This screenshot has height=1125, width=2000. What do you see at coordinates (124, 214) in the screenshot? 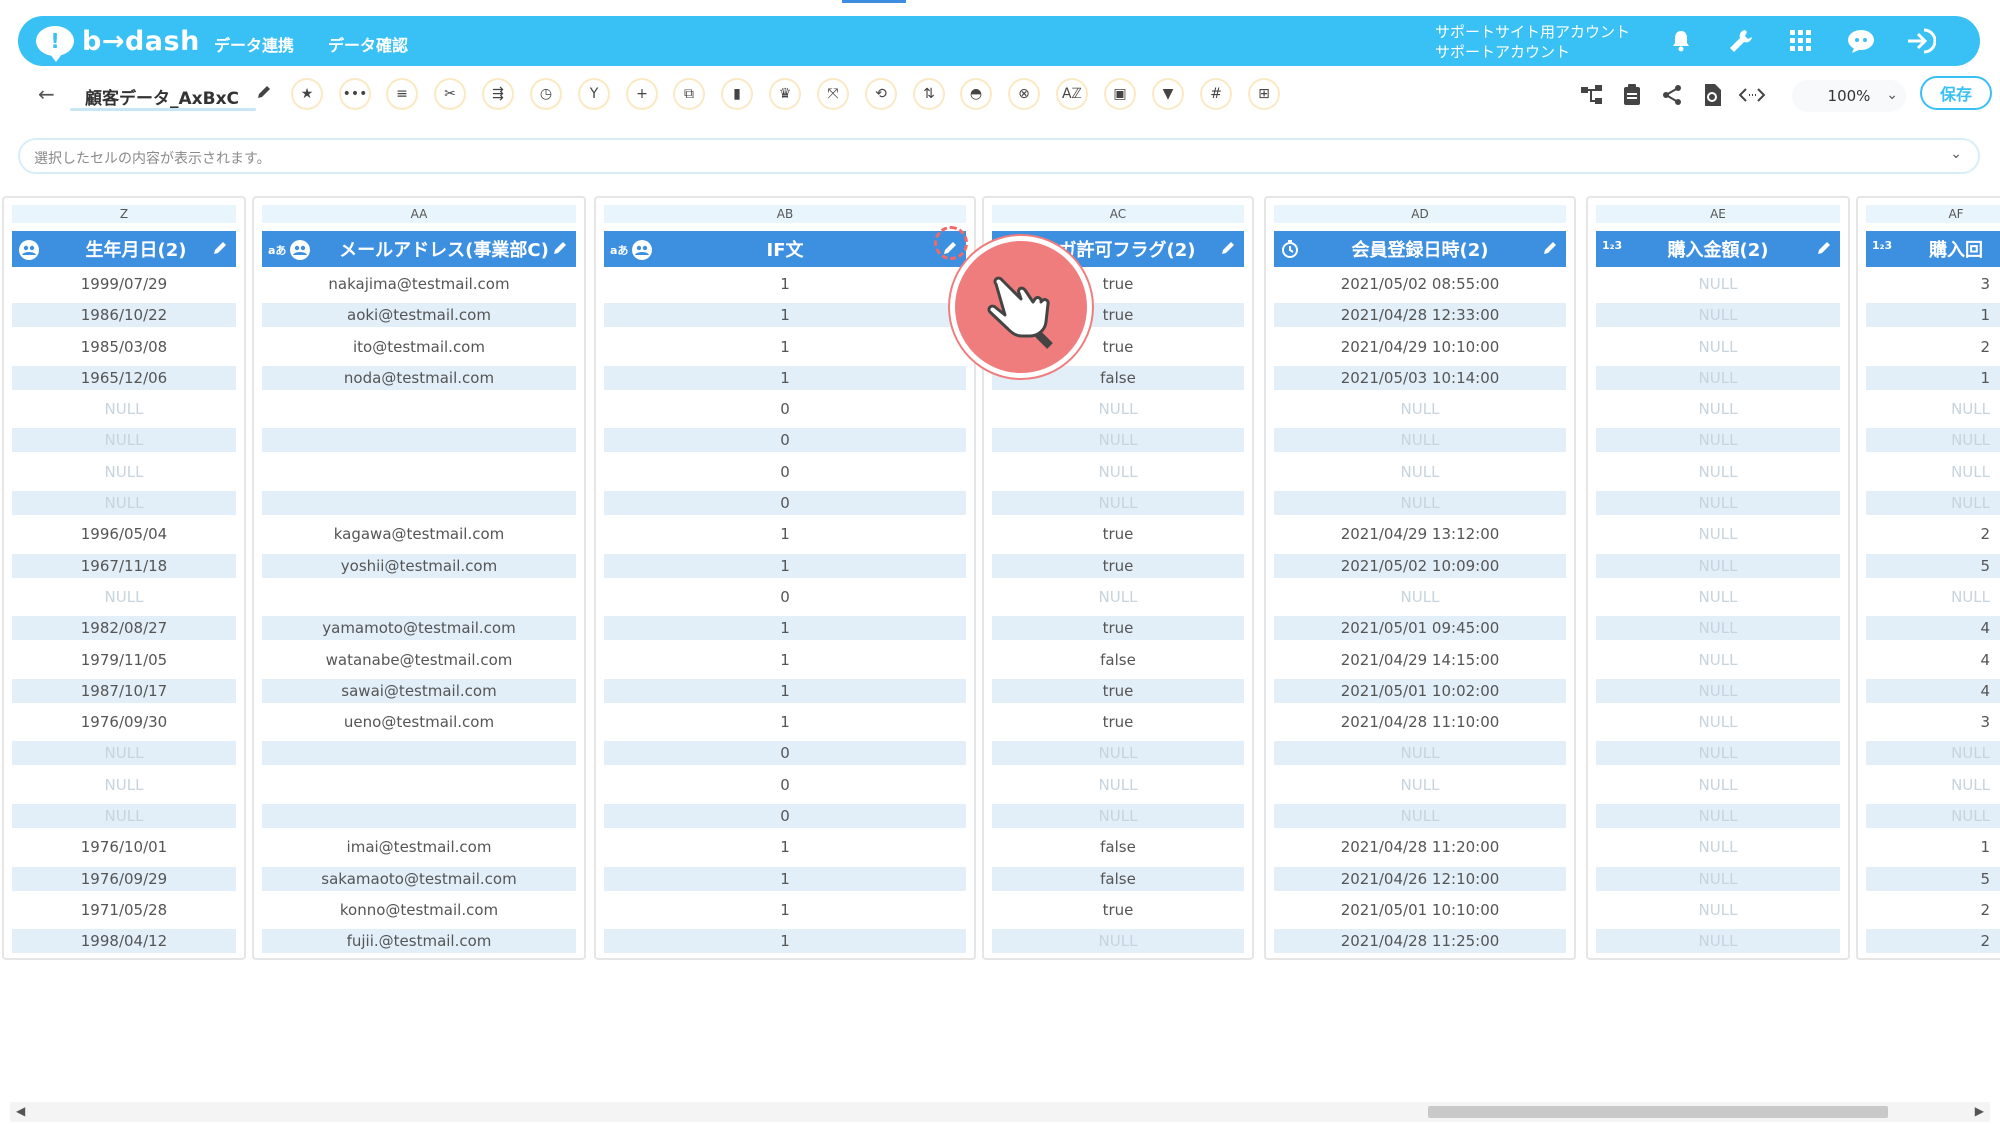
I see `column-letter: Z` at bounding box center [124, 214].